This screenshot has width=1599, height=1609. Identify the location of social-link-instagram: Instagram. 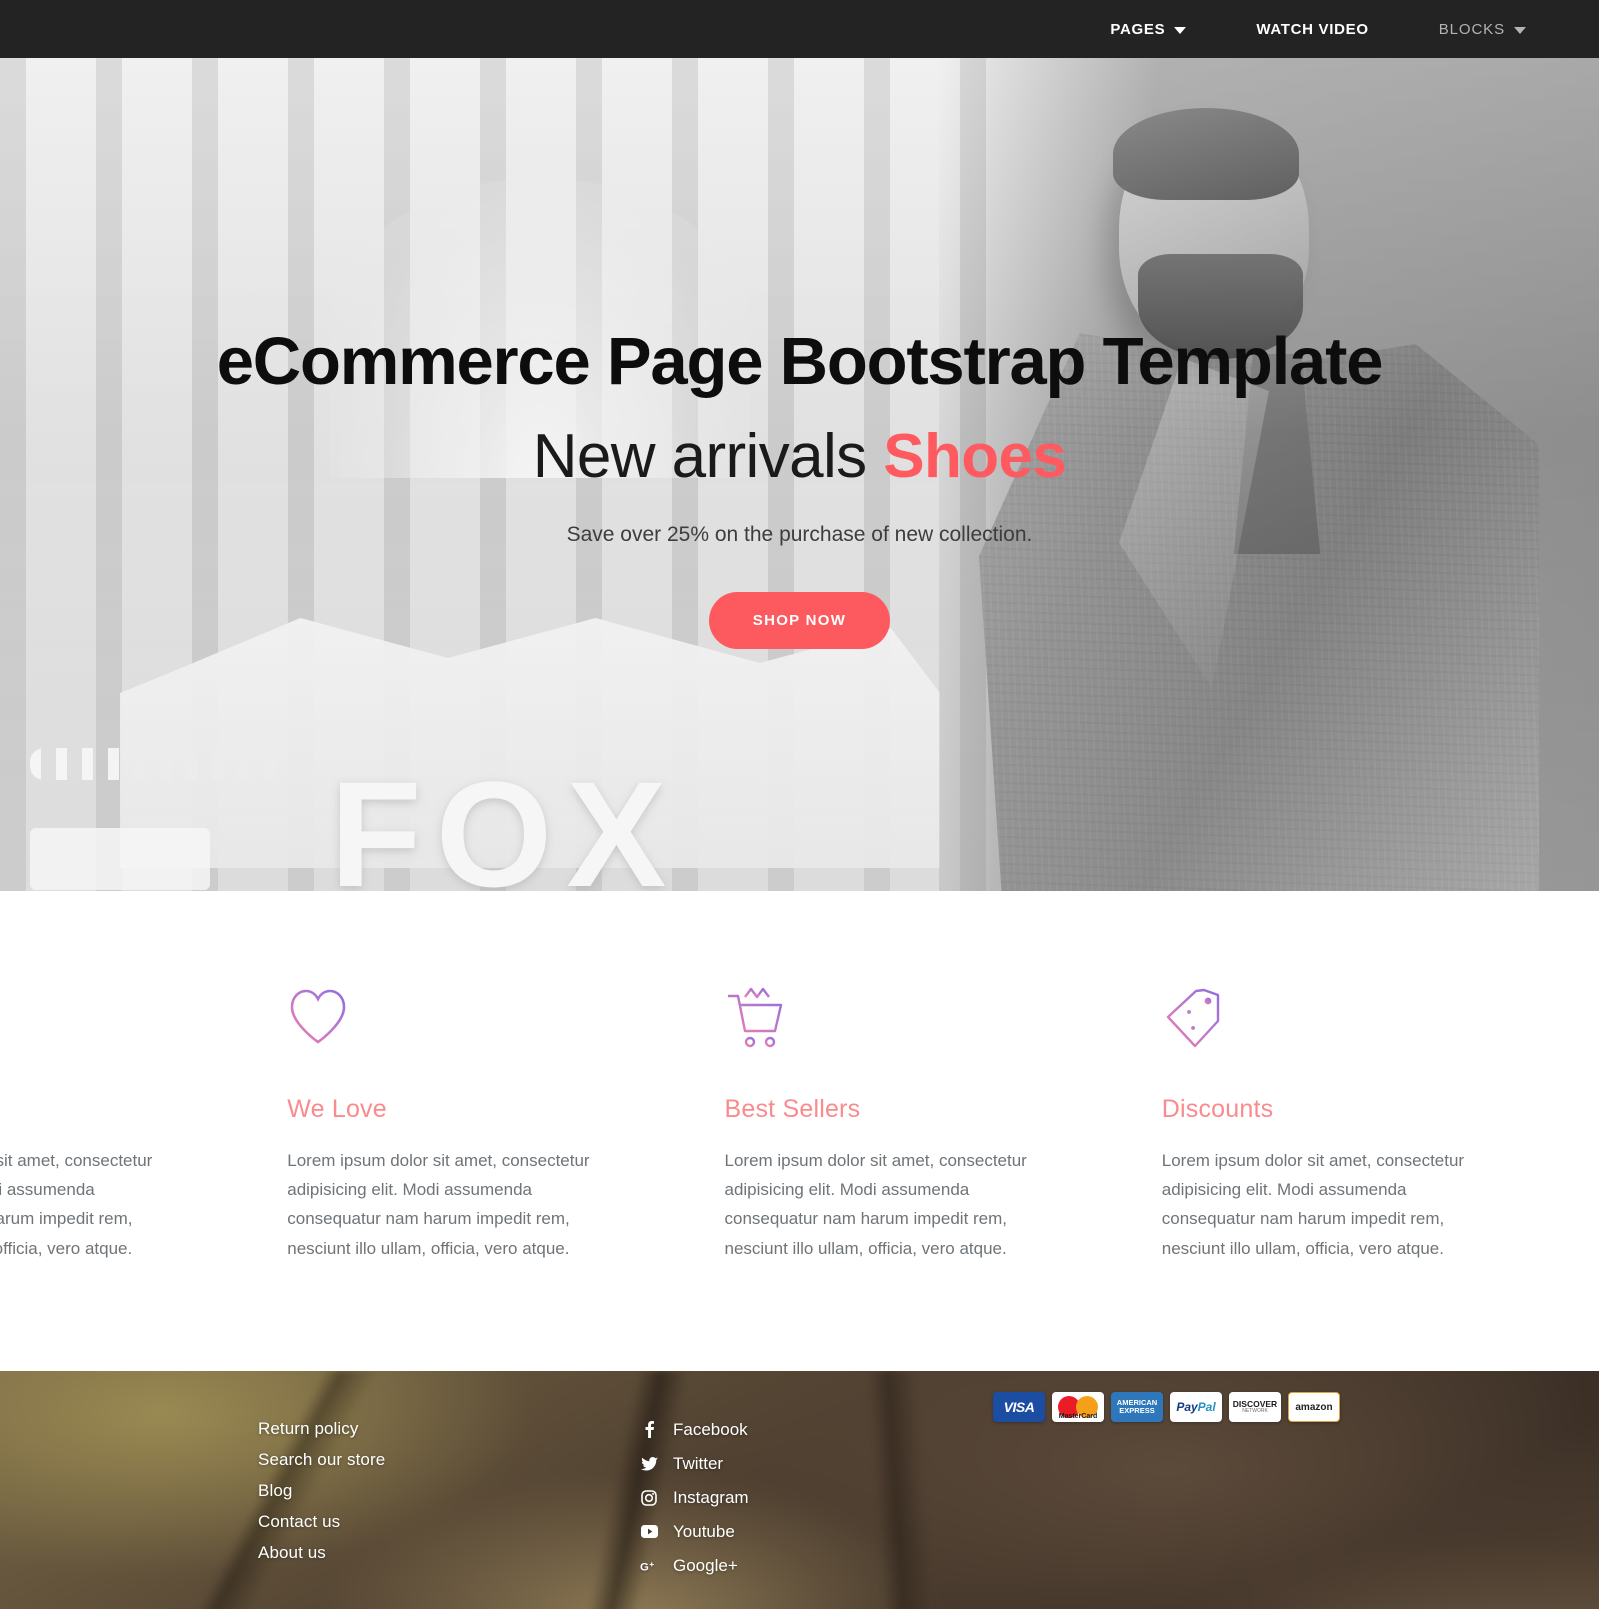
(850, 1498).